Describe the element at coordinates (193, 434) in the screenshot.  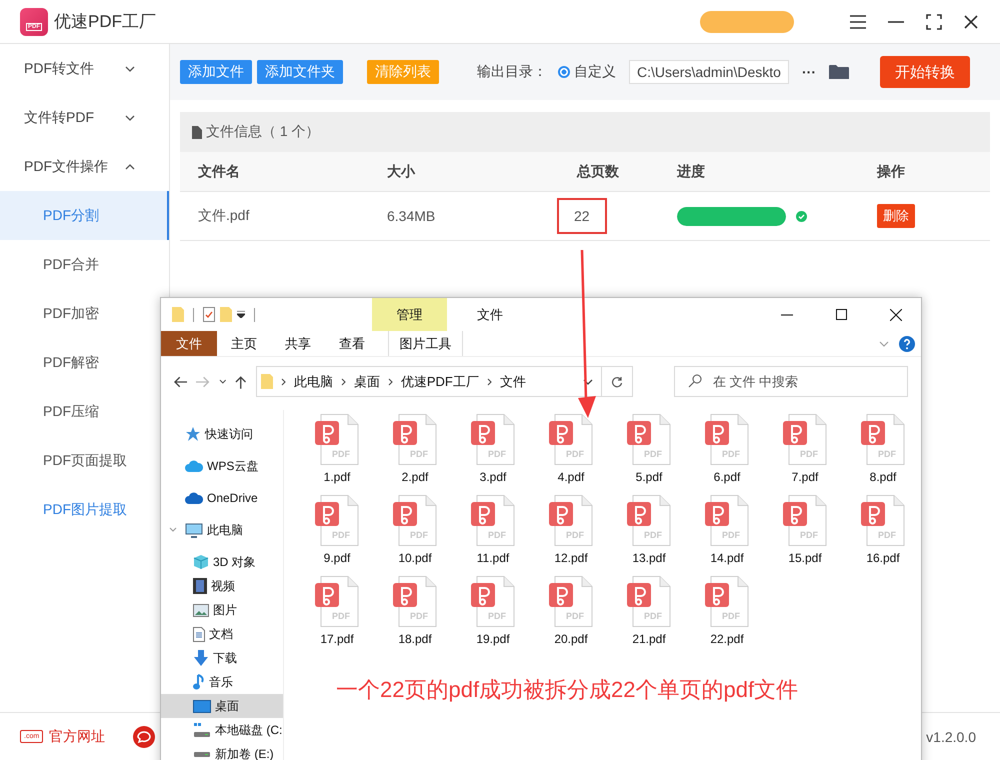
I see `star-icon` at that location.